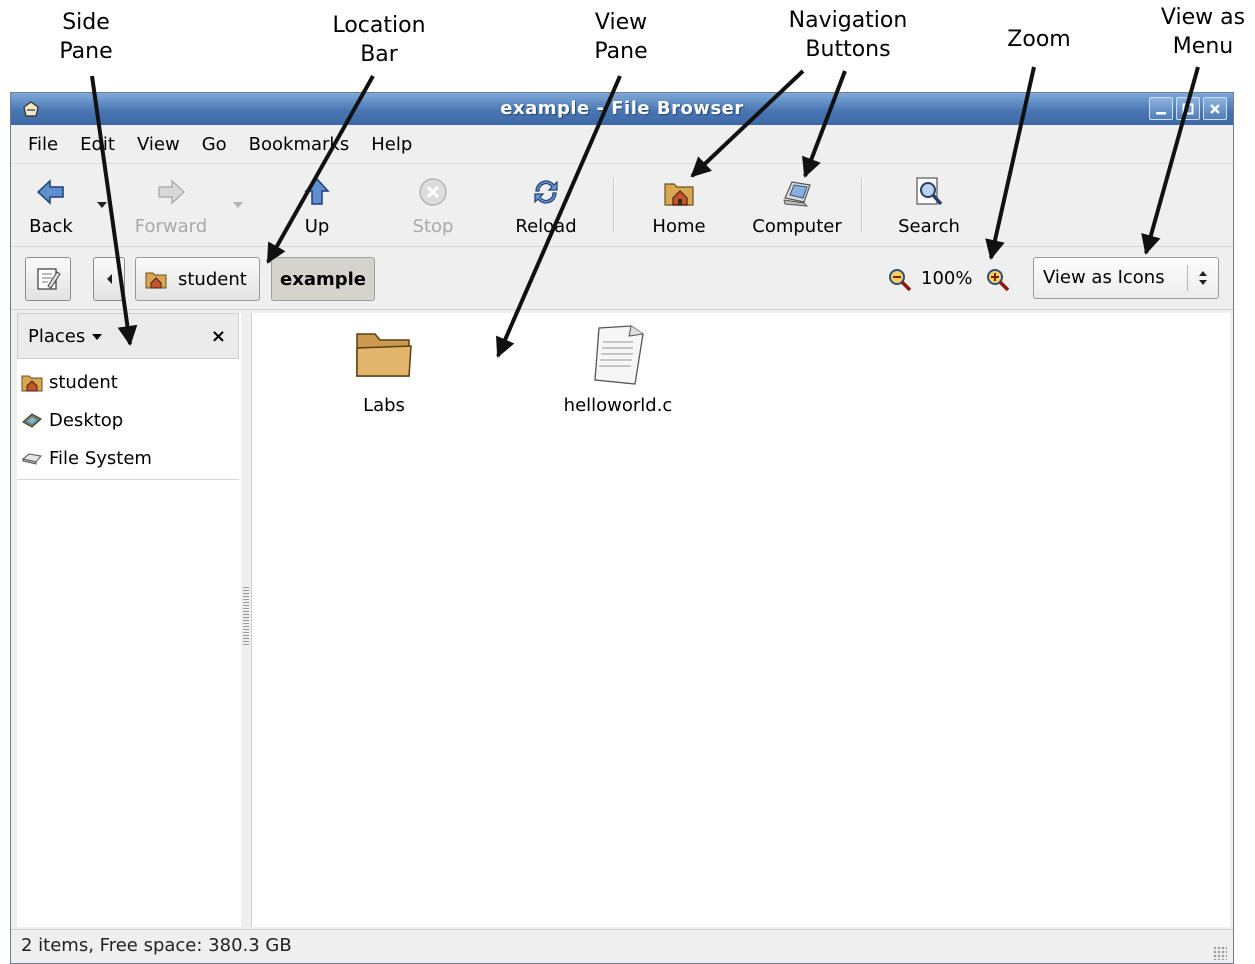  I want to click on sidebar-item-file-system: File System, so click(86, 458).